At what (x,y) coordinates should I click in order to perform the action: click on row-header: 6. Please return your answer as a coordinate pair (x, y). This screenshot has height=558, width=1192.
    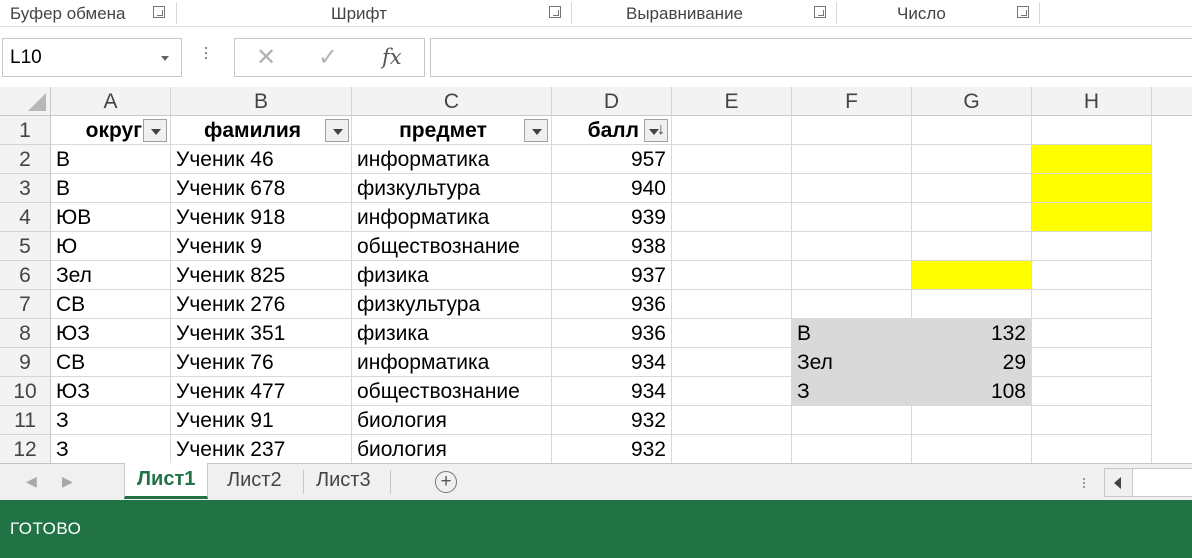
    Looking at the image, I should click on (25, 275).